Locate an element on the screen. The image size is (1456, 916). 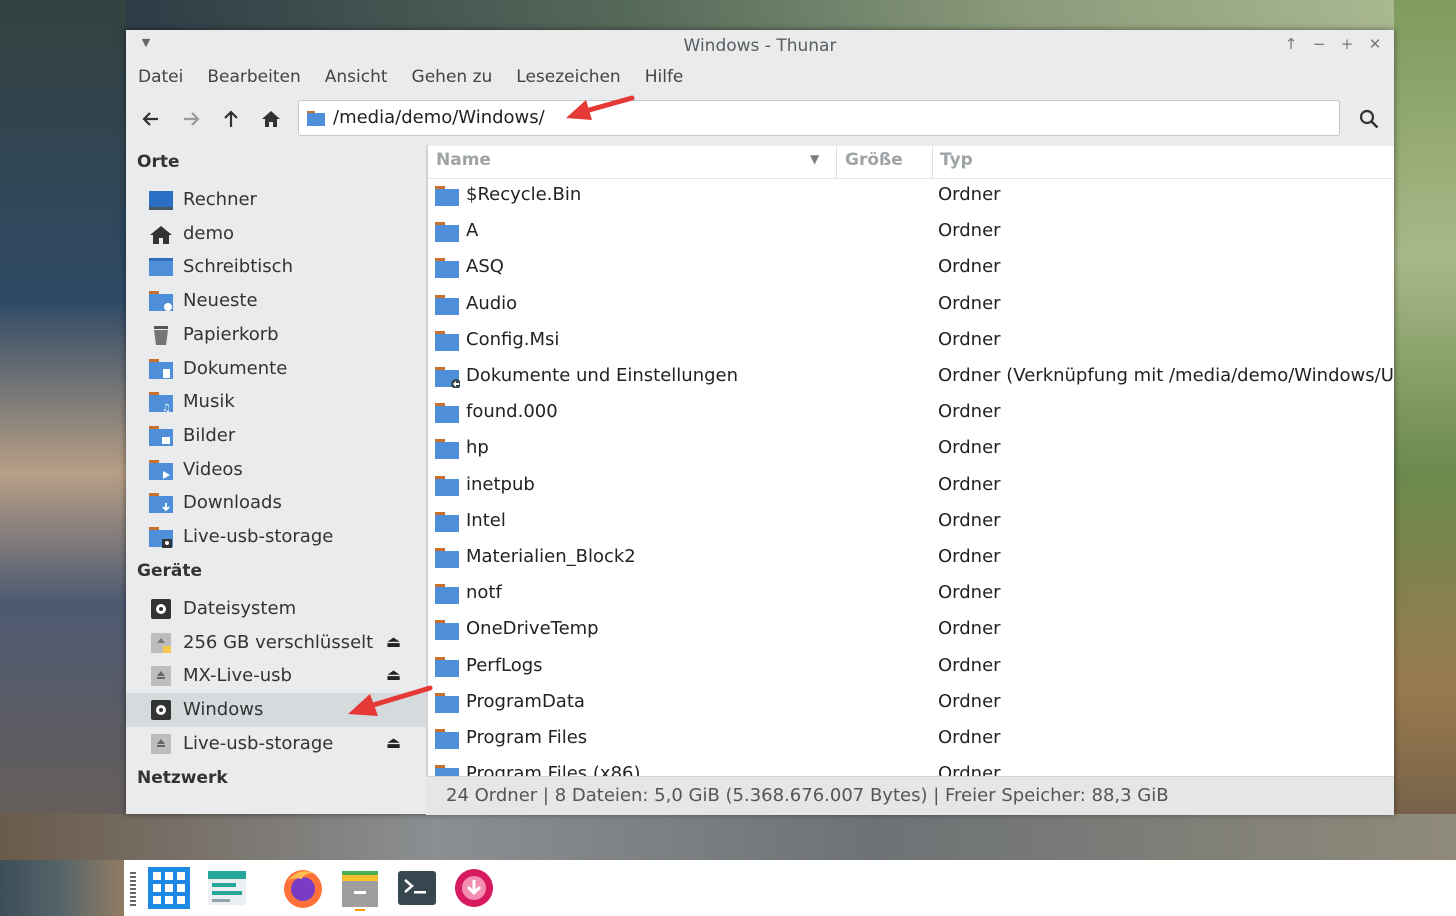
sidebar-item-256-gb-verschl-sselt: 256 GB verschlüsselt ⏏ is located at coordinates (276, 643).